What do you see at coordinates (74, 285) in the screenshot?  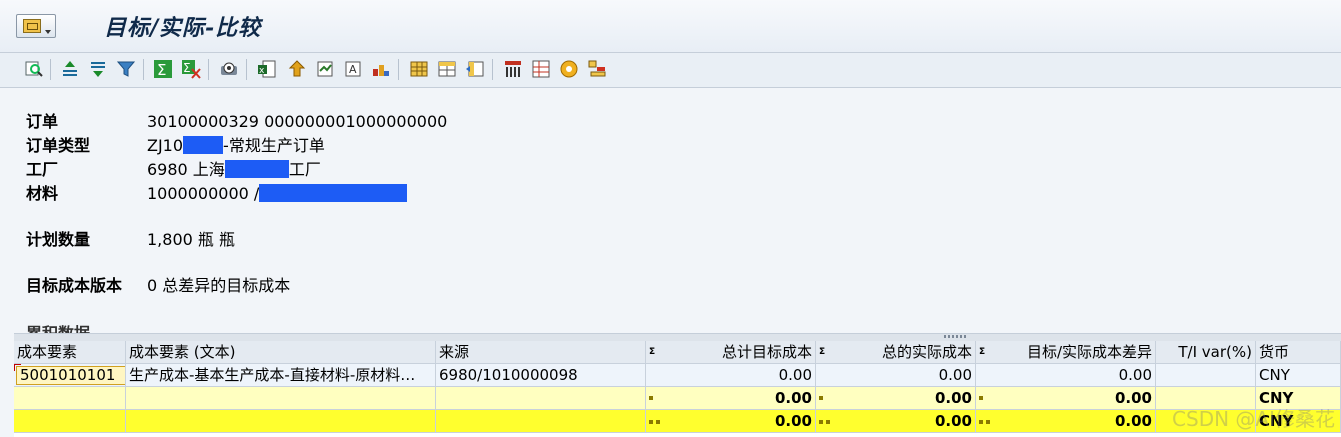 I see `target-version-label: 目标成本版本` at bounding box center [74, 285].